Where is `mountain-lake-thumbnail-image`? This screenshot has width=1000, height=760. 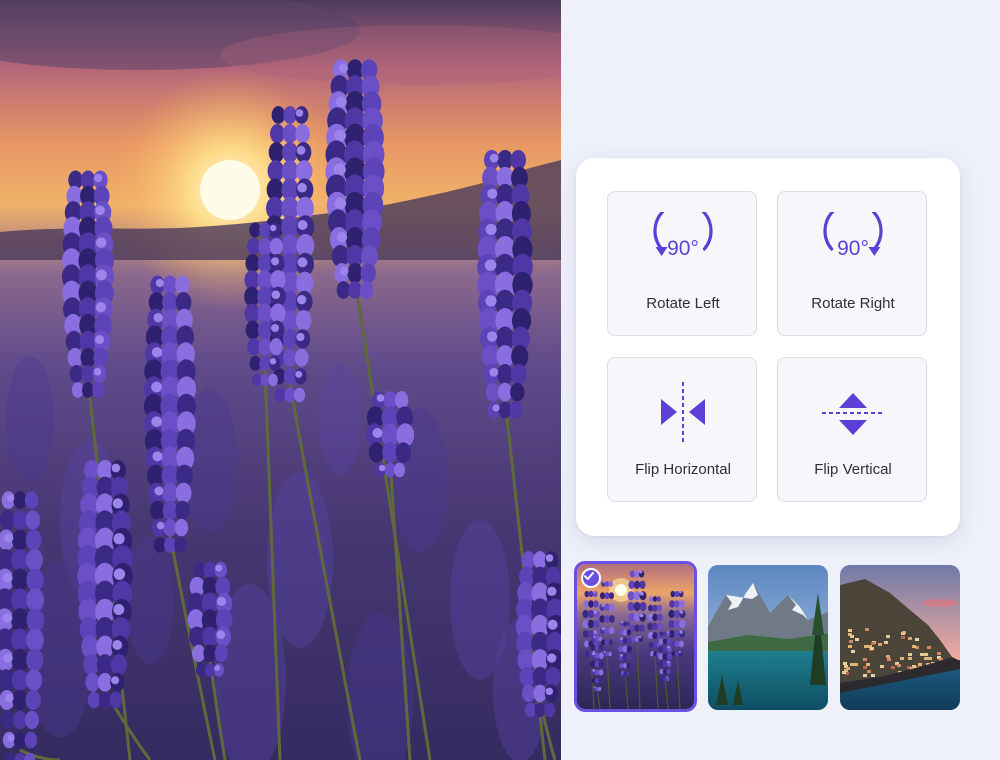
mountain-lake-thumbnail-image is located at coordinates (768, 637).